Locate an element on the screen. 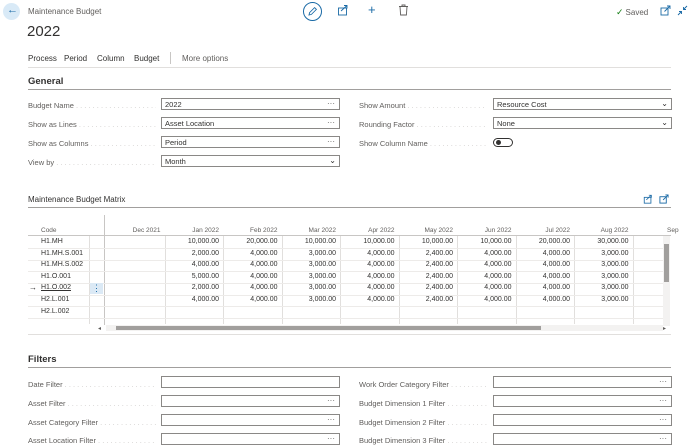  edit-button is located at coordinates (312, 11).